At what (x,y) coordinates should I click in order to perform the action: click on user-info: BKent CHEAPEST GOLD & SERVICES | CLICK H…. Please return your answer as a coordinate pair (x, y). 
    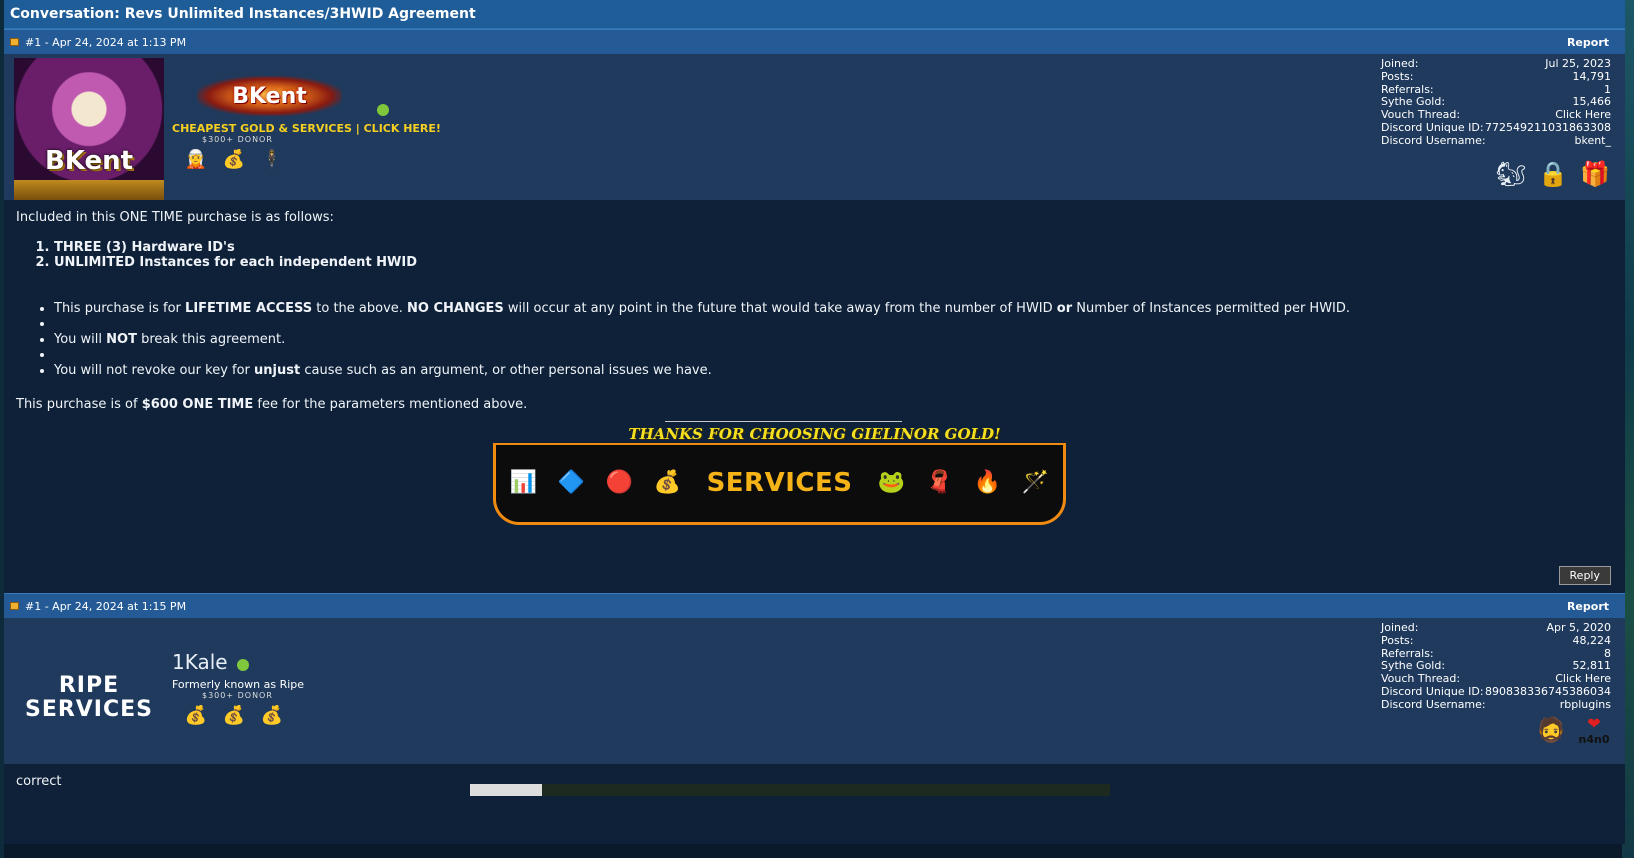
    Looking at the image, I should click on (306, 118).